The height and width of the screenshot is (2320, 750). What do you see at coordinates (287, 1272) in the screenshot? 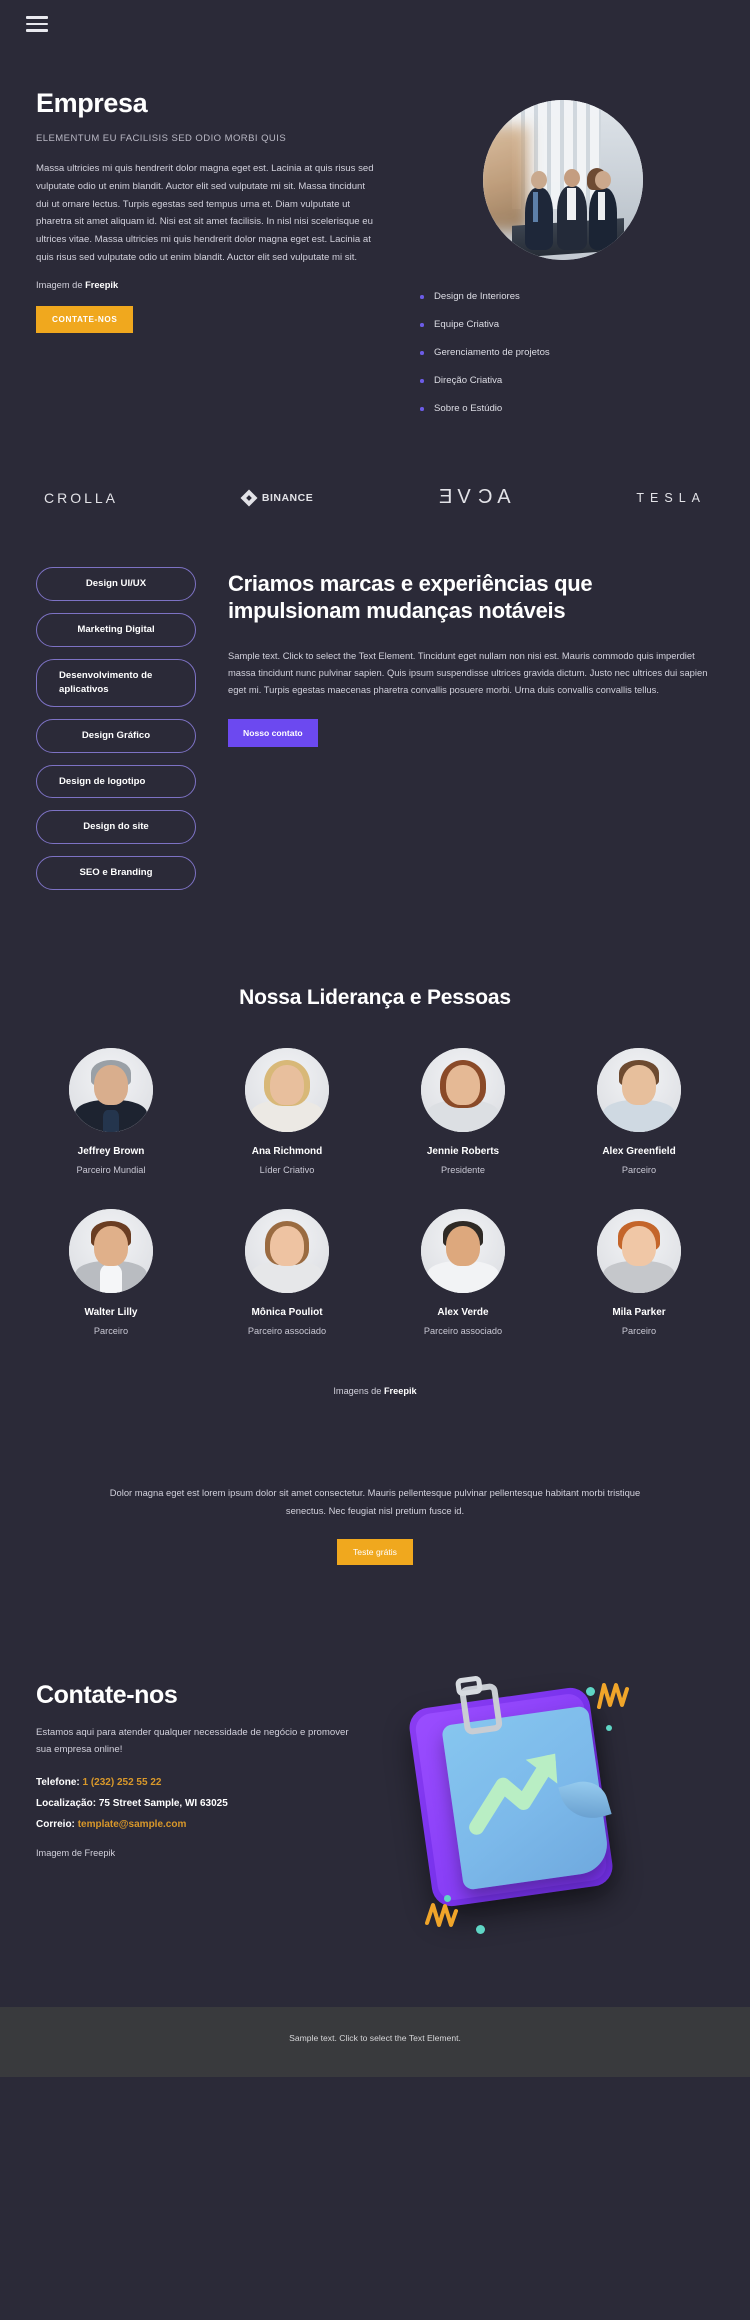
I see `team-member: Mônica Pouliot Parceiro associado` at bounding box center [287, 1272].